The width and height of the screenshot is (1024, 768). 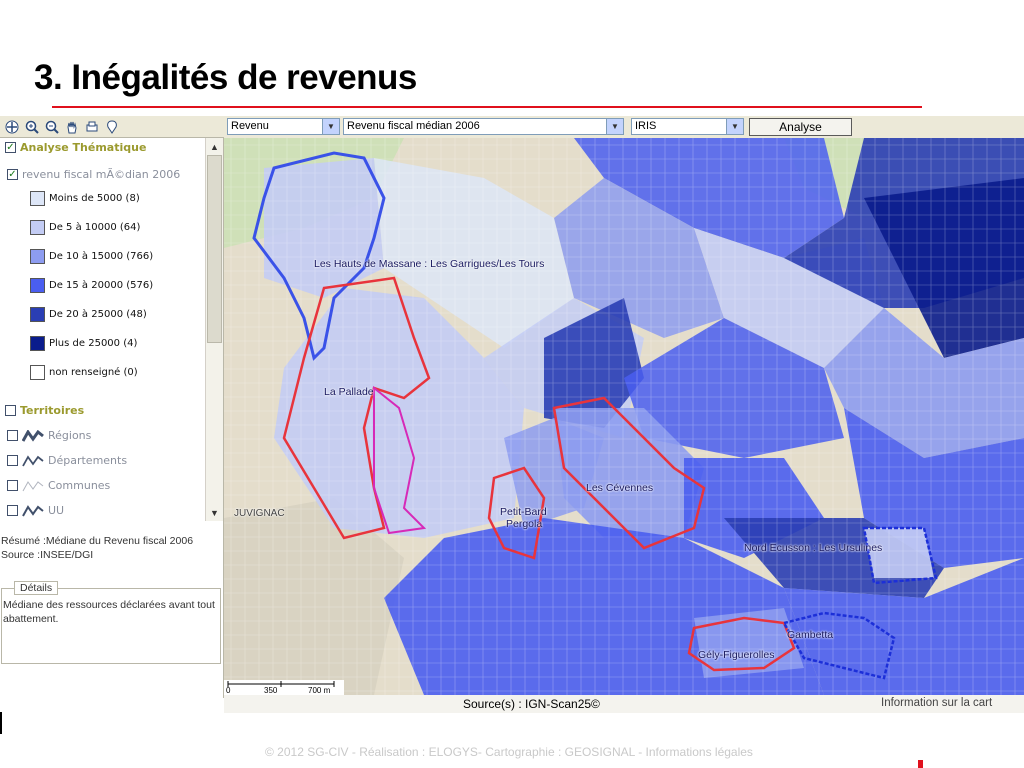 I want to click on details-legend: Détails, so click(x=36, y=588).